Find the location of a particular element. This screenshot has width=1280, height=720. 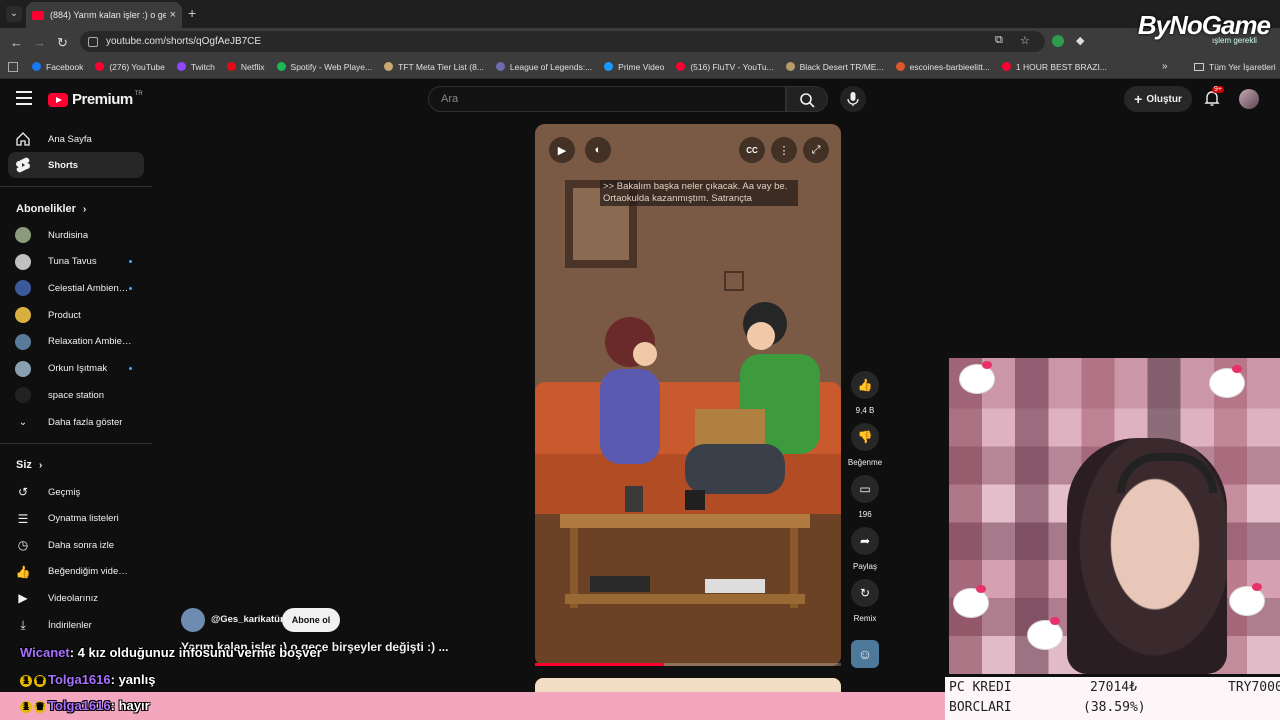

sidebar-item-channel: Orkun Işıtmak is located at coordinates (76, 369).